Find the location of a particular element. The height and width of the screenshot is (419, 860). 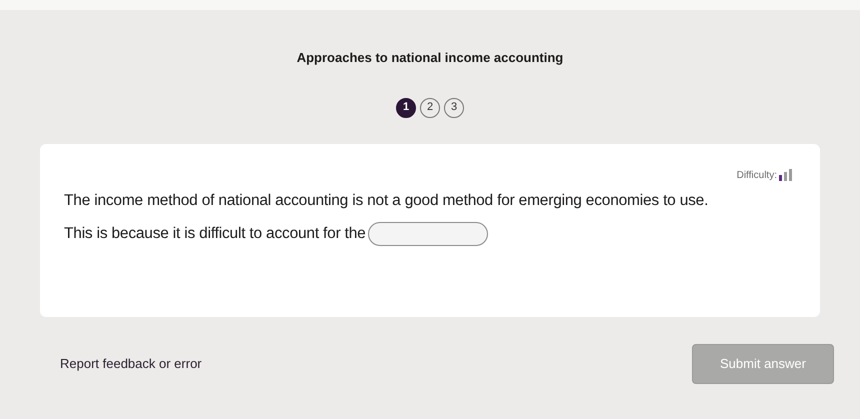

answer-field is located at coordinates (428, 234).